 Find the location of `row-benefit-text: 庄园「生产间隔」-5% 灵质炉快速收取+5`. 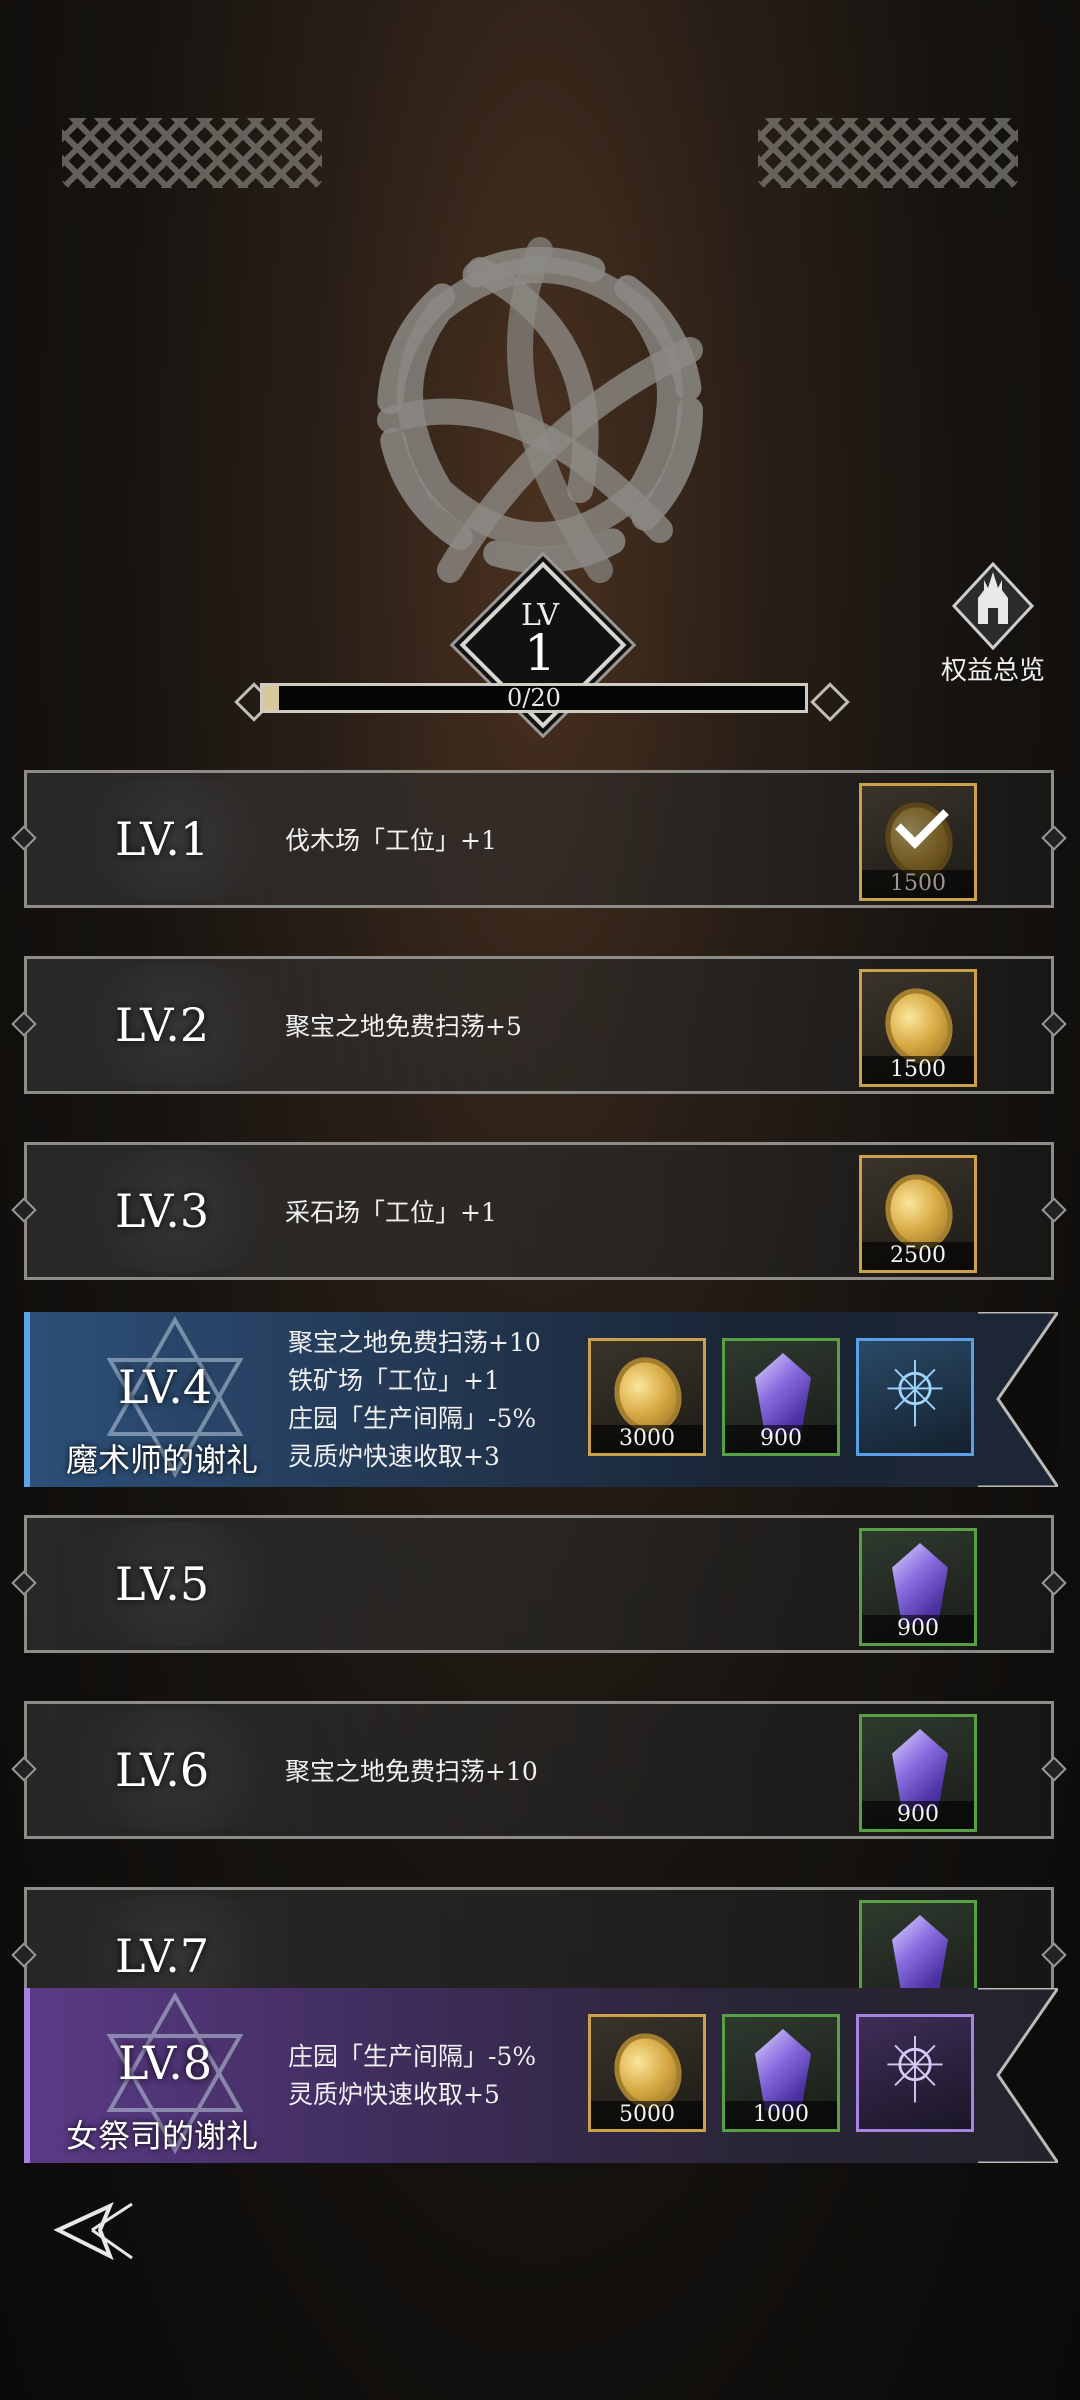

row-benefit-text: 庄园「生产间隔」-5% 灵质炉快速收取+5 is located at coordinates (412, 2075).